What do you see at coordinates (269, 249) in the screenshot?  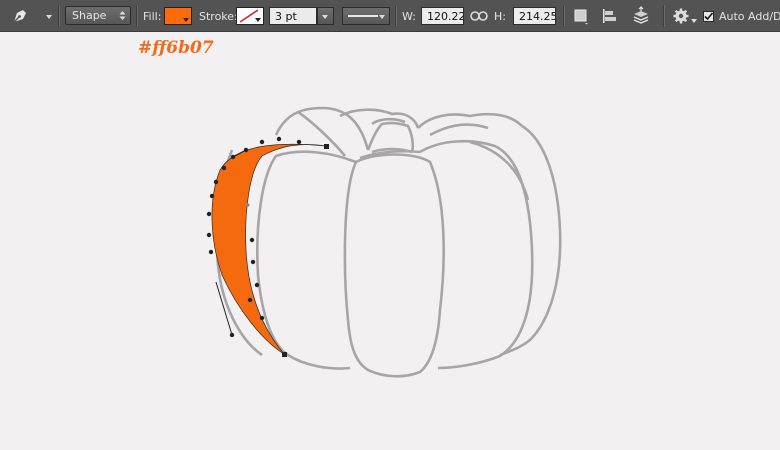 I see `orange-lobe-shape` at bounding box center [269, 249].